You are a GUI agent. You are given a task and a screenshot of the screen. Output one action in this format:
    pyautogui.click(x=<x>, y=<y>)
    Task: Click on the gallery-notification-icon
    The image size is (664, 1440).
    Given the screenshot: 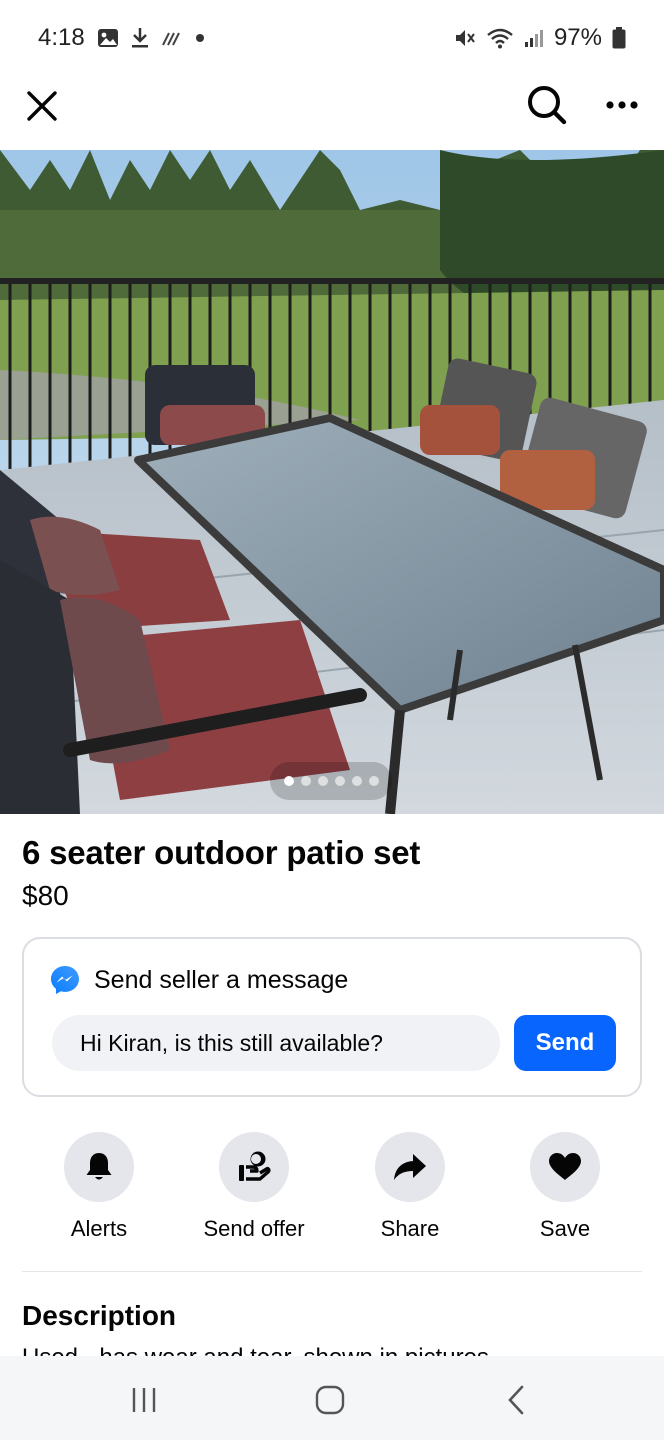 What is the action you would take?
    pyautogui.click(x=108, y=38)
    